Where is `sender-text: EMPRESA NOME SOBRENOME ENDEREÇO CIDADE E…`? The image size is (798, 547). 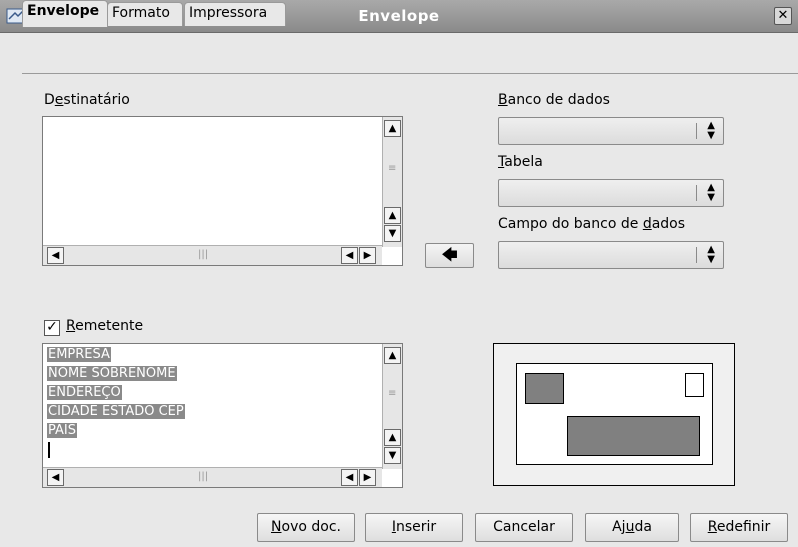
sender-text: EMPRESA NOME SOBRENOME ENDEREÇO CIDADE E… is located at coordinates (222, 402).